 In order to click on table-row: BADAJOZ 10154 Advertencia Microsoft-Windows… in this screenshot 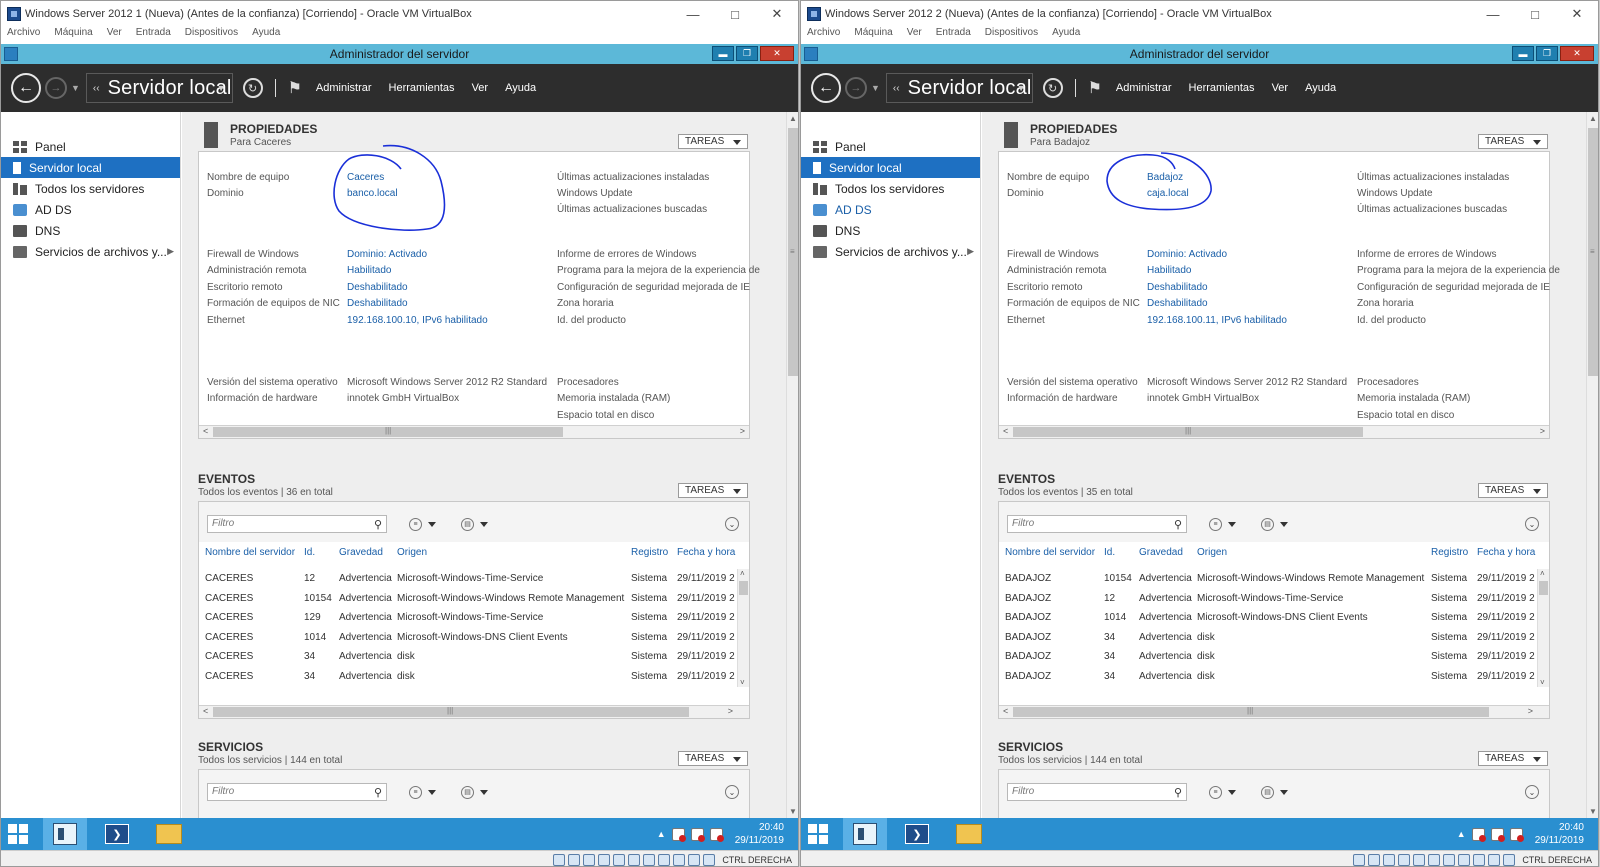, I will do `click(1274, 583)`.